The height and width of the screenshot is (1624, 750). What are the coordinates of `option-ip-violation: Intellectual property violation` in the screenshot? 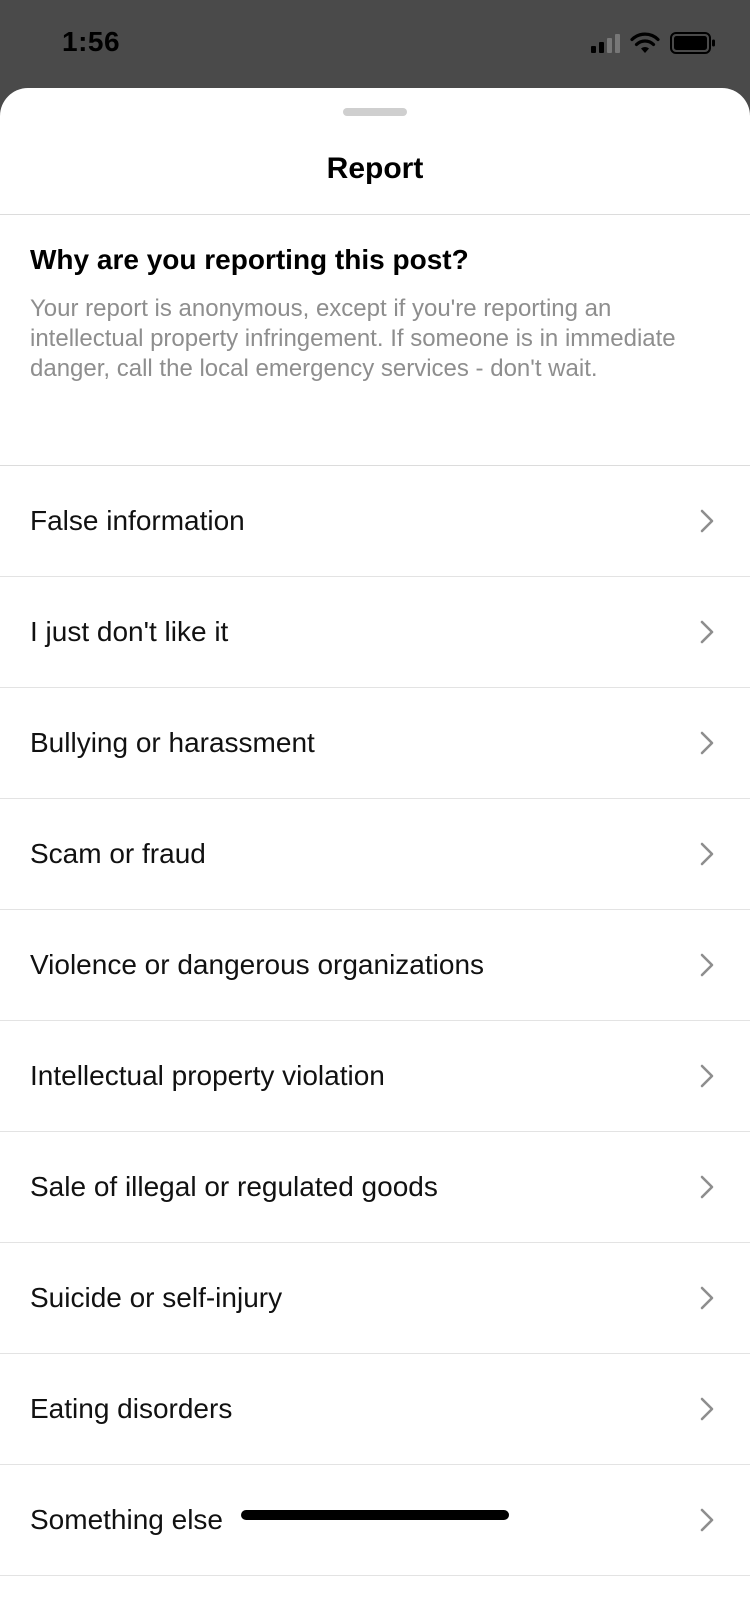 It's located at (375, 1076).